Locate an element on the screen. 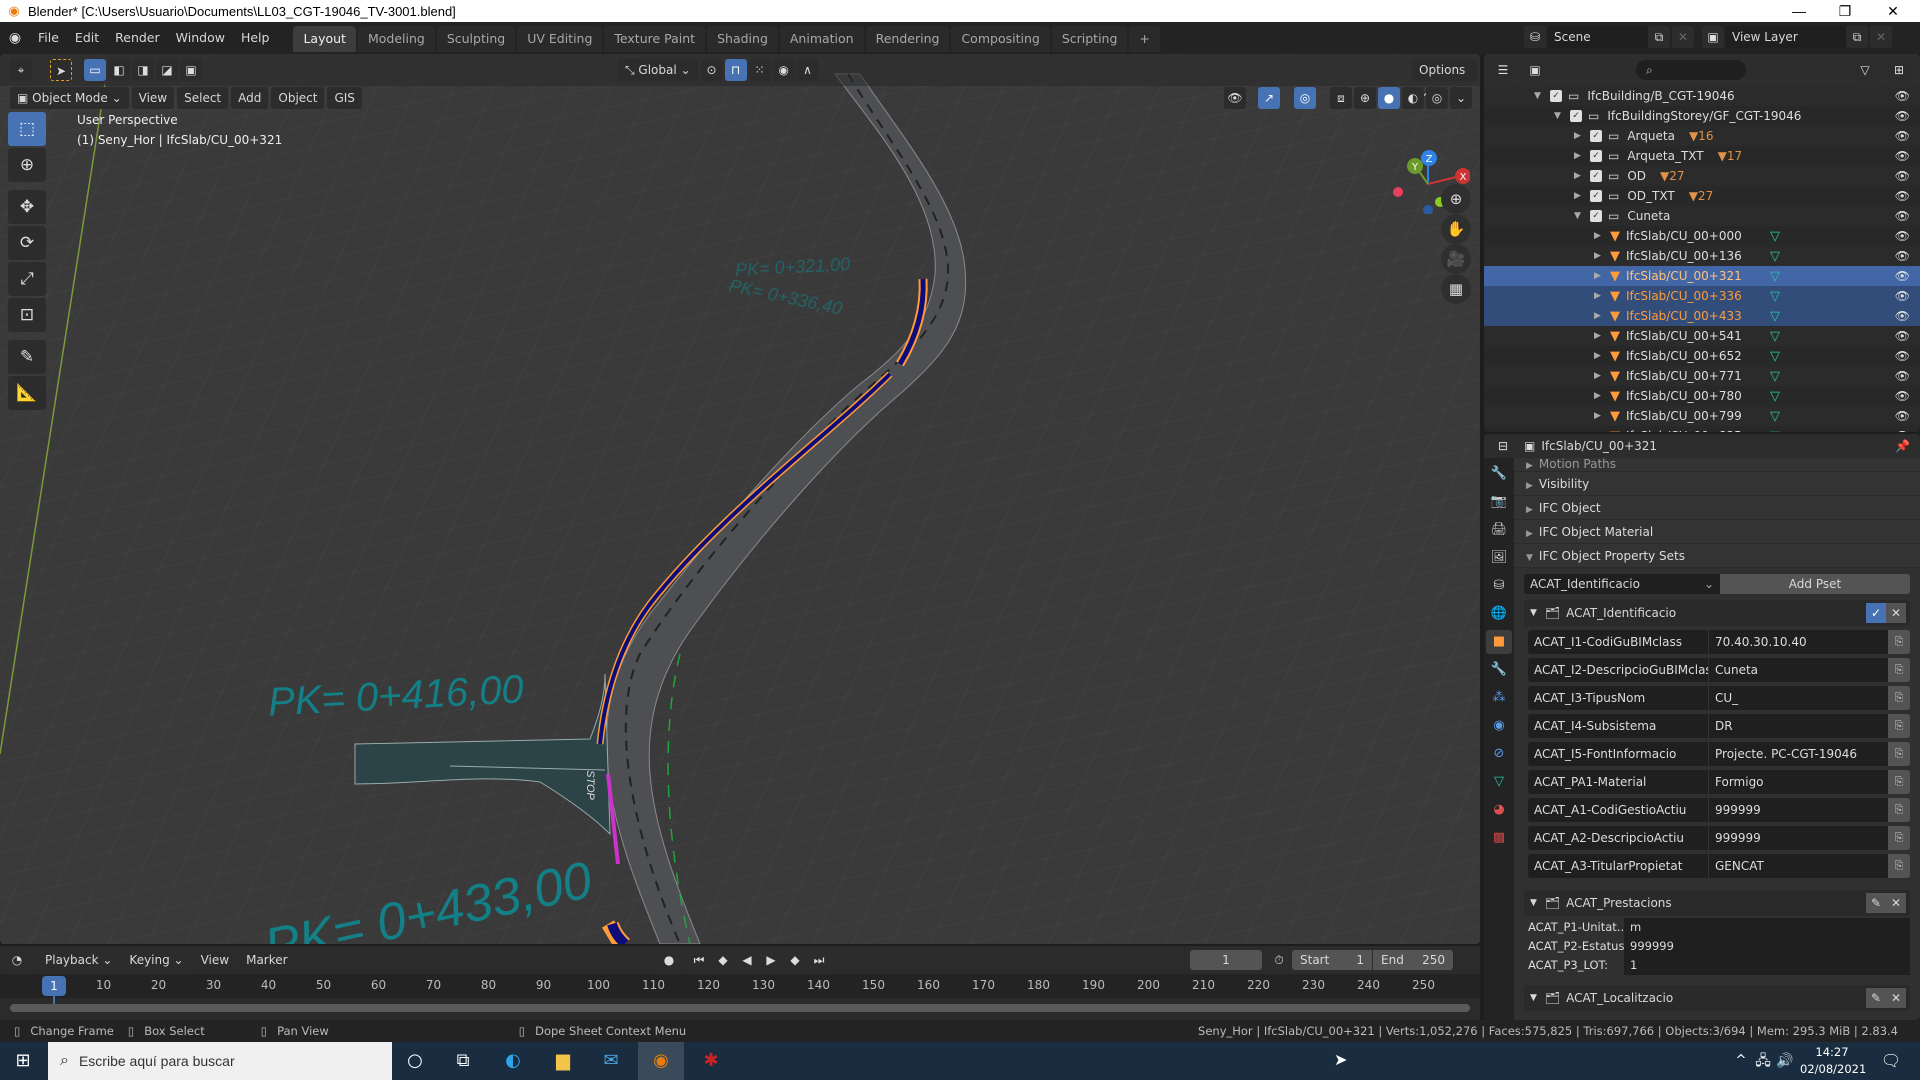  cortana-icon: ○ is located at coordinates (415, 1061).